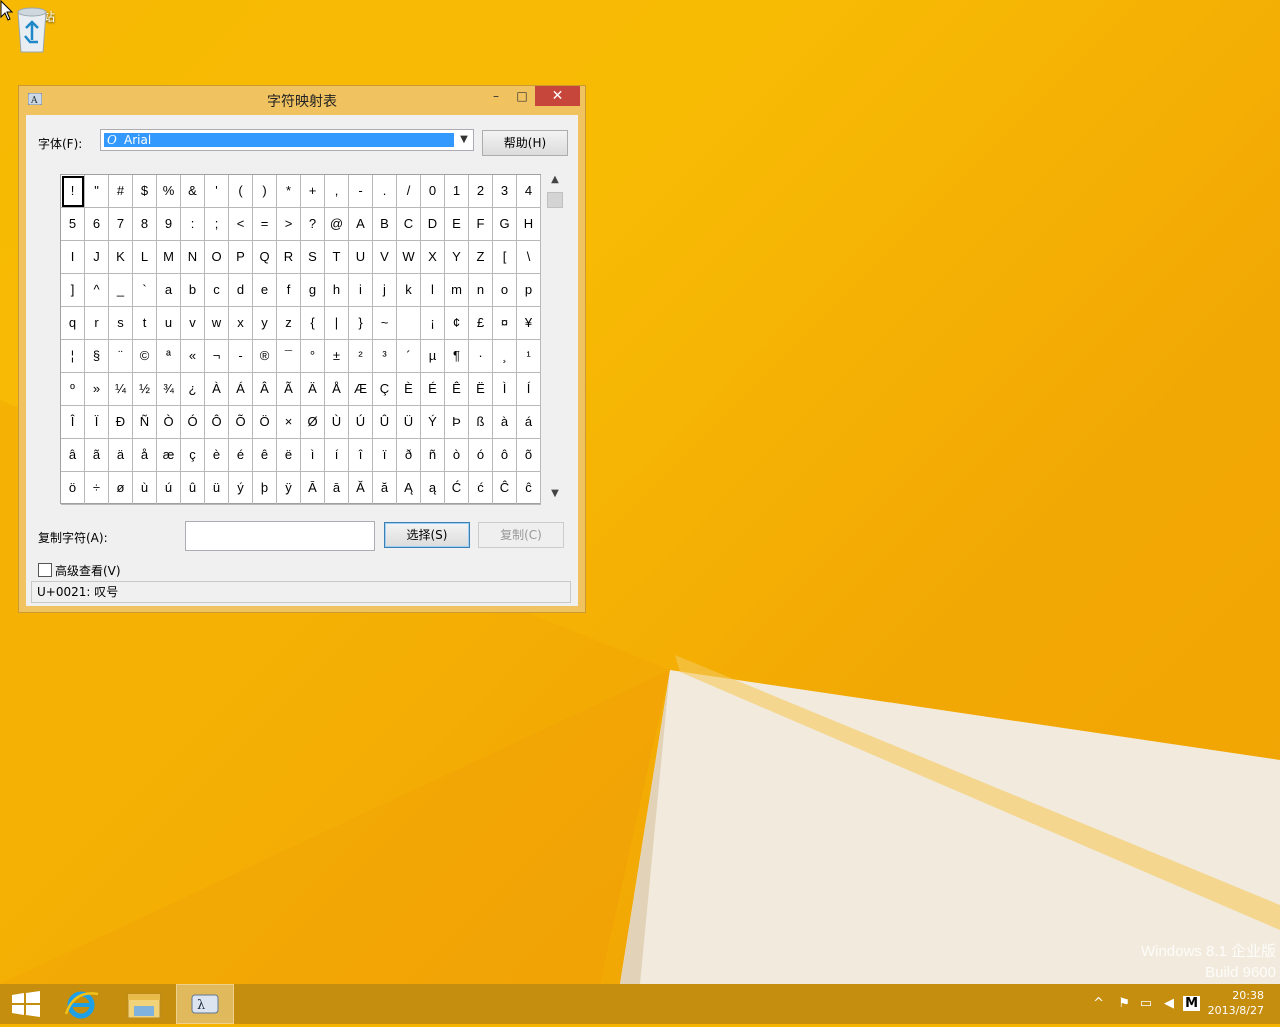  Describe the element at coordinates (522, 96) in the screenshot. I see `maximize-button: □` at that location.